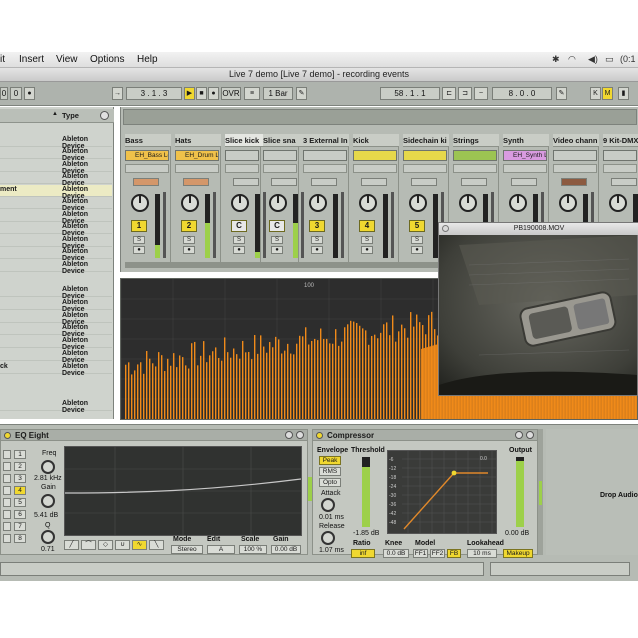 This screenshot has height=638, width=638. I want to click on chain-scroll-handle, so click(540, 492).